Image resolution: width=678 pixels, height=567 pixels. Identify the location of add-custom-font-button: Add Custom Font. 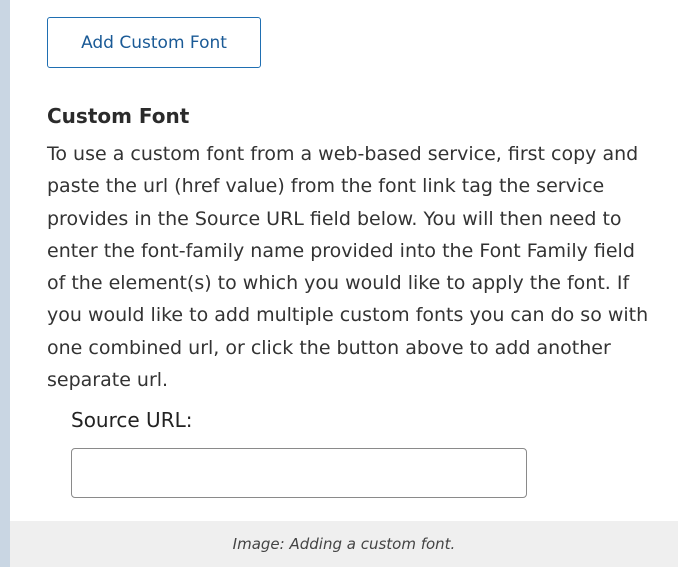
(154, 42).